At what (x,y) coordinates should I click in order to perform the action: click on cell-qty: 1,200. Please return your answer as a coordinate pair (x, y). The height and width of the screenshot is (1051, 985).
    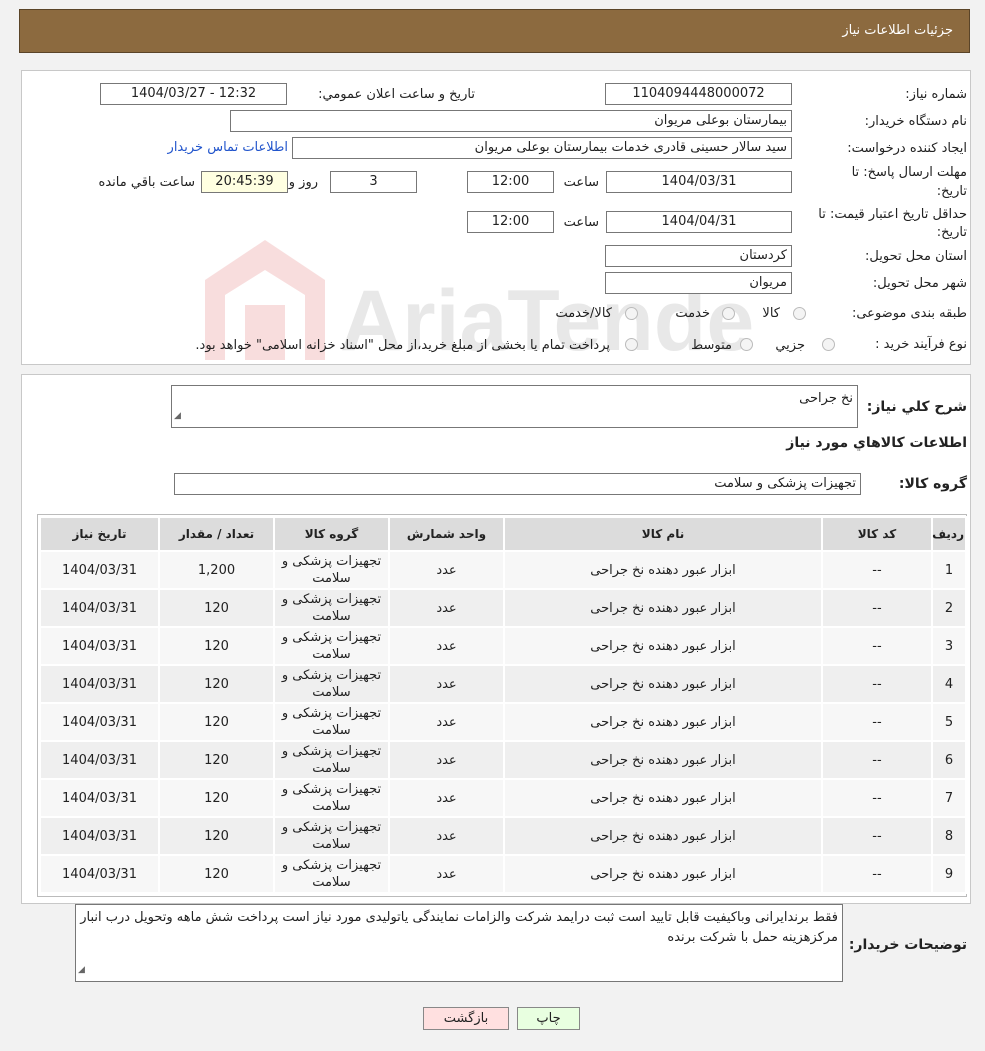
    Looking at the image, I should click on (216, 570).